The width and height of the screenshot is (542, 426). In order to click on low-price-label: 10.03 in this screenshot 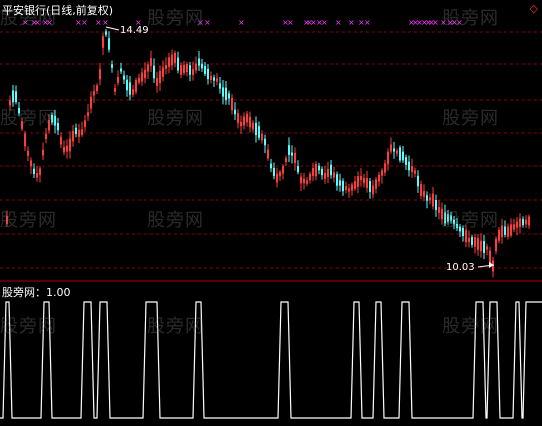, I will do `click(460, 267)`.